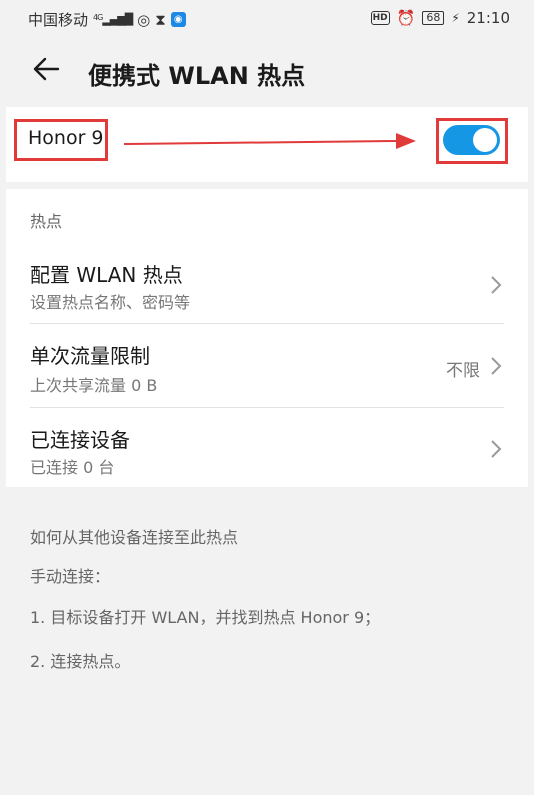 The width and height of the screenshot is (534, 795). Describe the element at coordinates (72, 467) in the screenshot. I see `row-subtitle: 已连接 0 台` at that location.